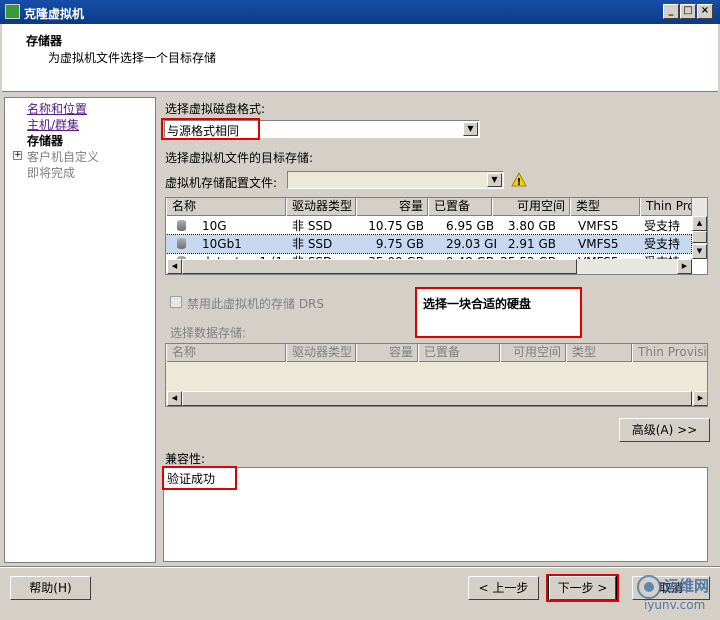 The height and width of the screenshot is (620, 720). I want to click on col-thin: Thin Provi, so click(666, 207).